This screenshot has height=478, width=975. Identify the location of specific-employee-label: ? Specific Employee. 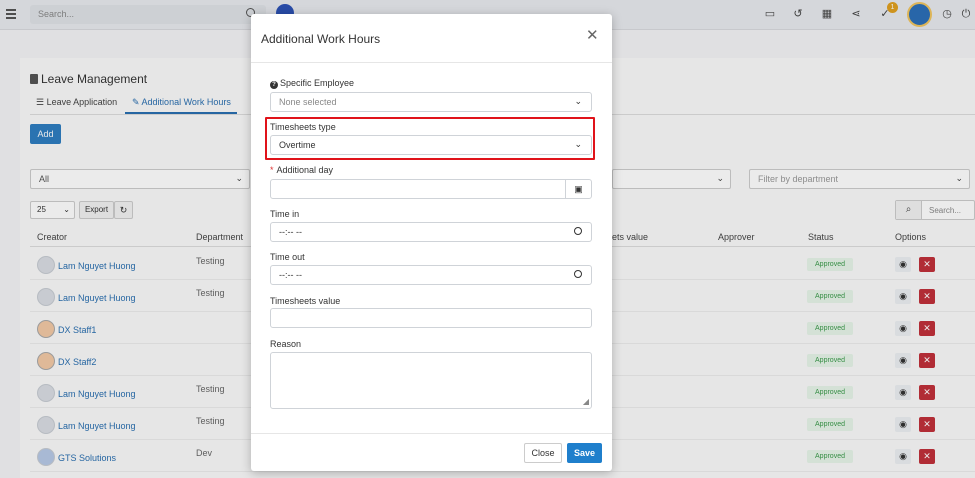
(312, 83).